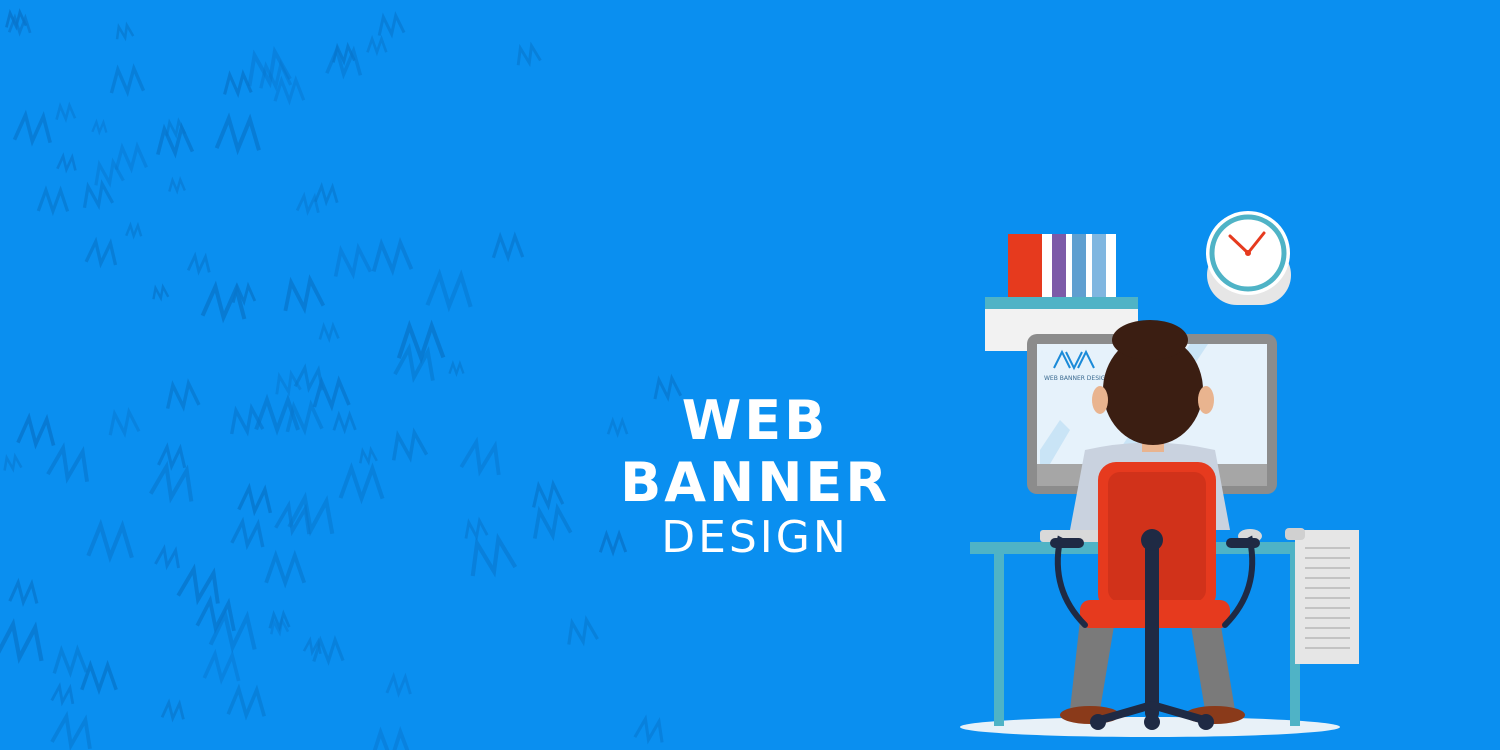  I want to click on shelf-top, so click(1061, 303).